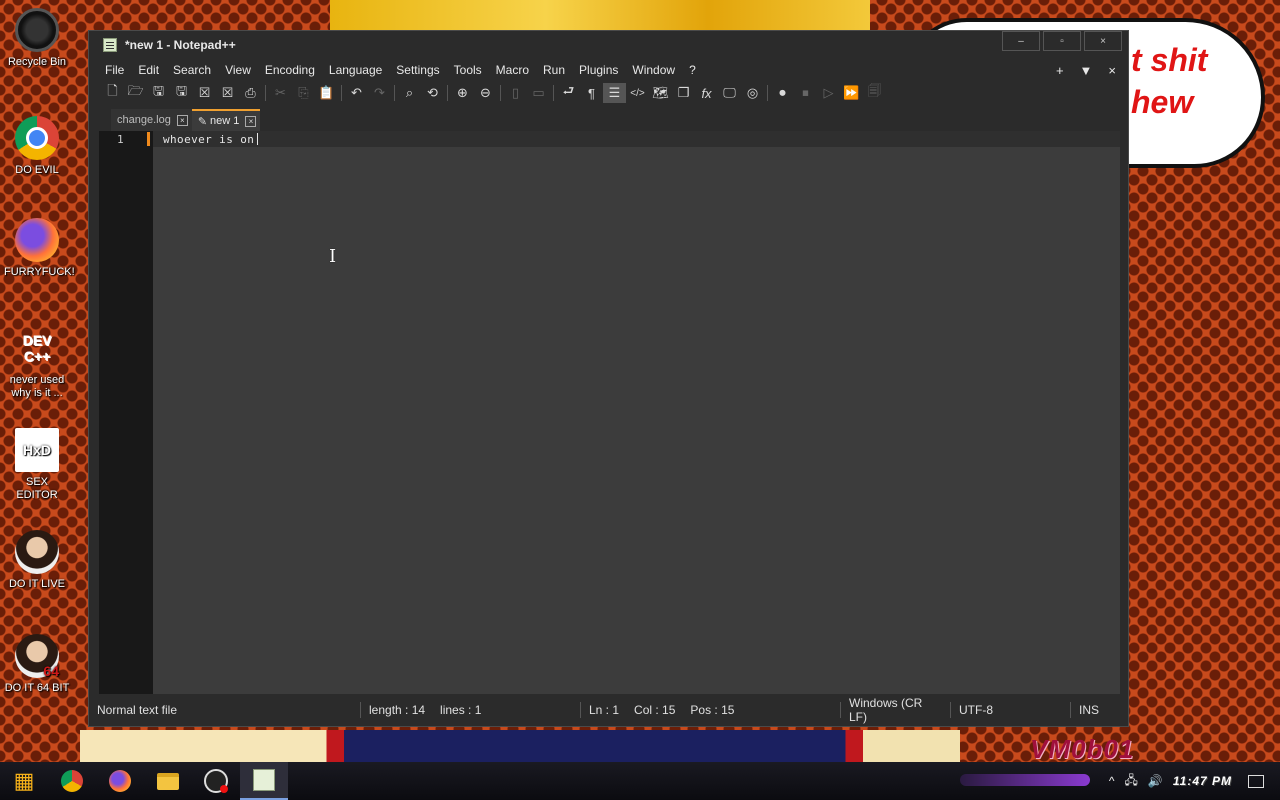 This screenshot has width=1280, height=800. I want to click on desktop-icon-label: DO EVIL, so click(37, 170).